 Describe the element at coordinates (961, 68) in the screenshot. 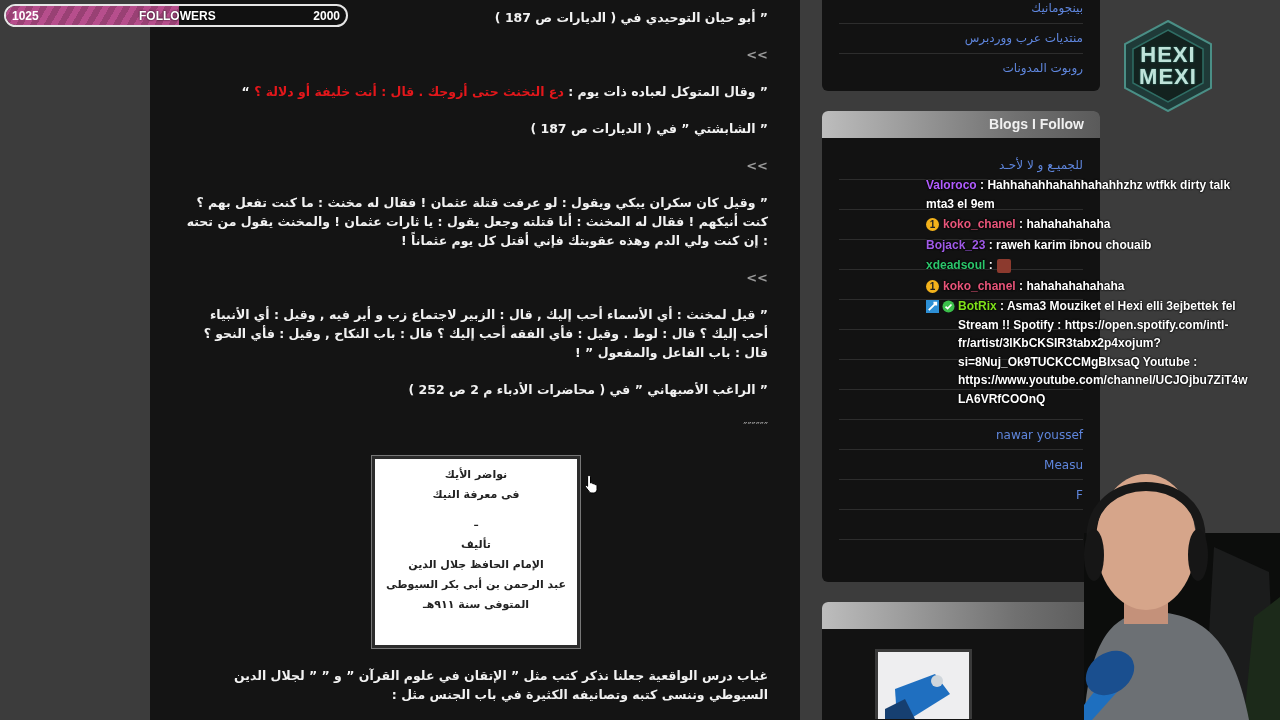

I see `sidebar-link: روبوت المدونات` at that location.